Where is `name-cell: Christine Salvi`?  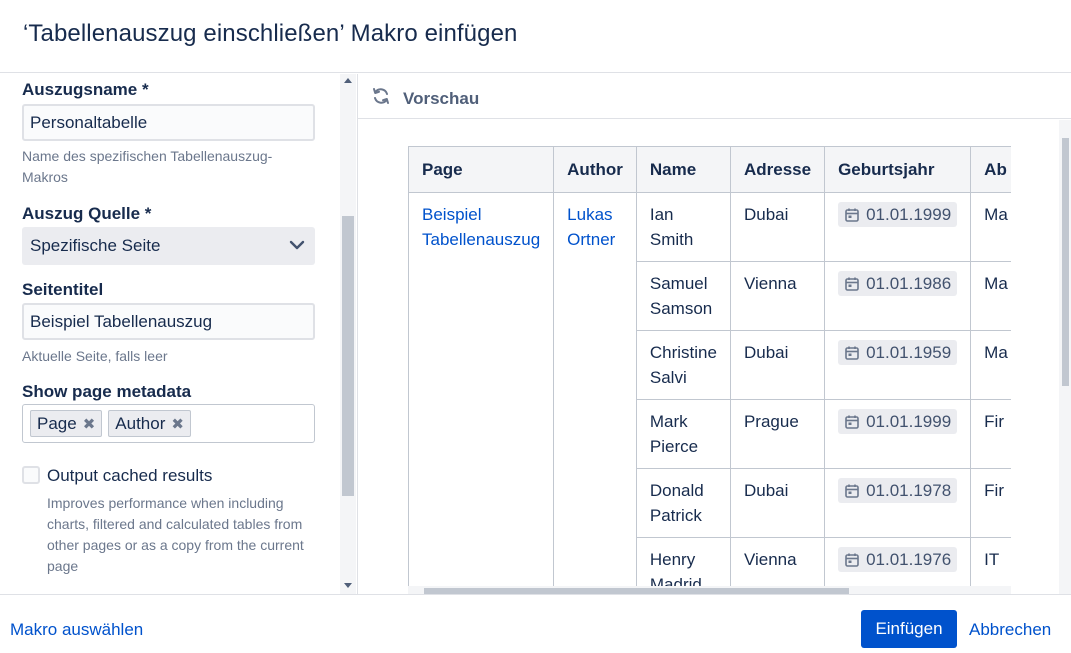 name-cell: Christine Salvi is located at coordinates (683, 365).